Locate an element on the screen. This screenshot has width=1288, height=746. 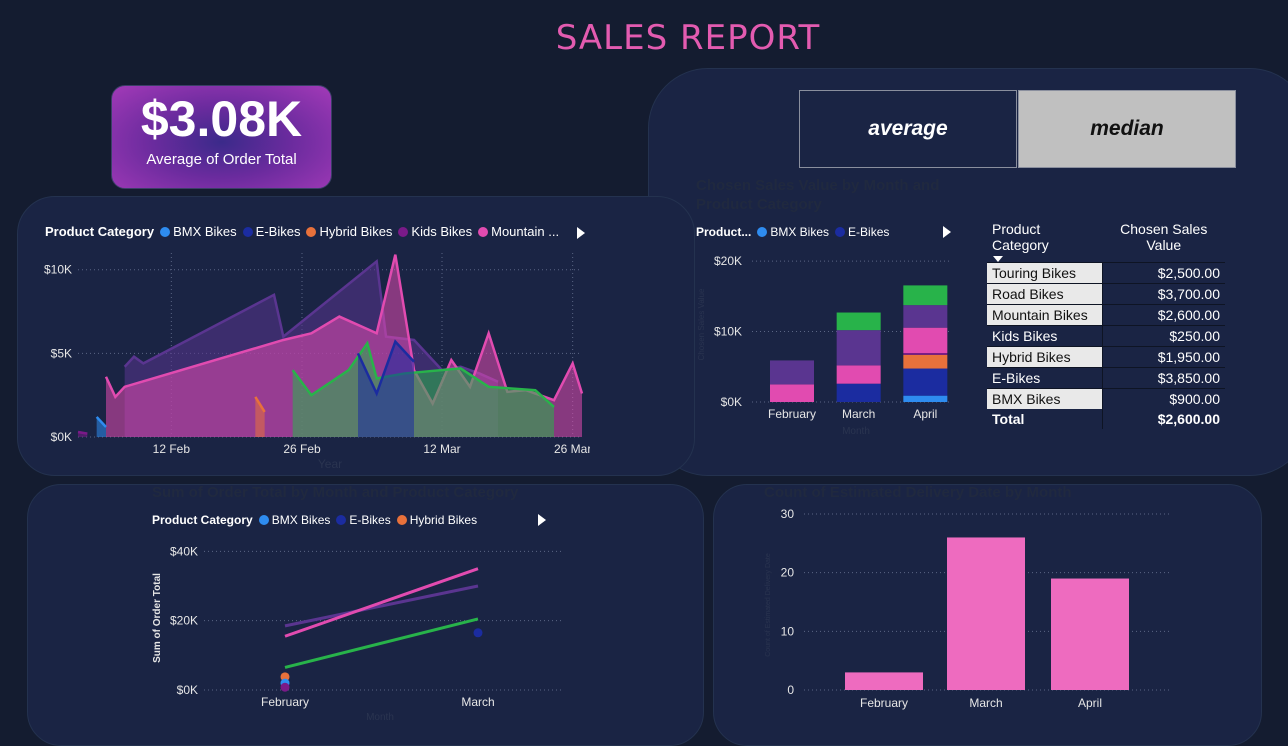
y-tick-label: $10K is located at coordinates (728, 332).